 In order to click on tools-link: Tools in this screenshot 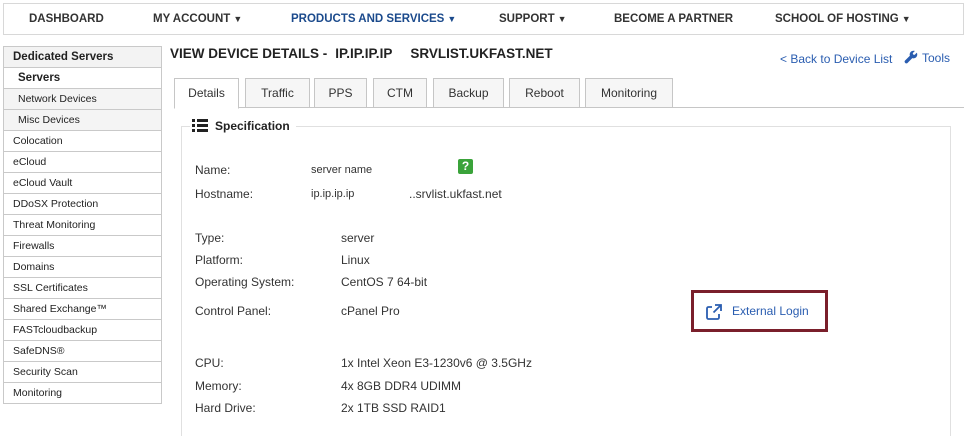, I will do `click(927, 57)`.